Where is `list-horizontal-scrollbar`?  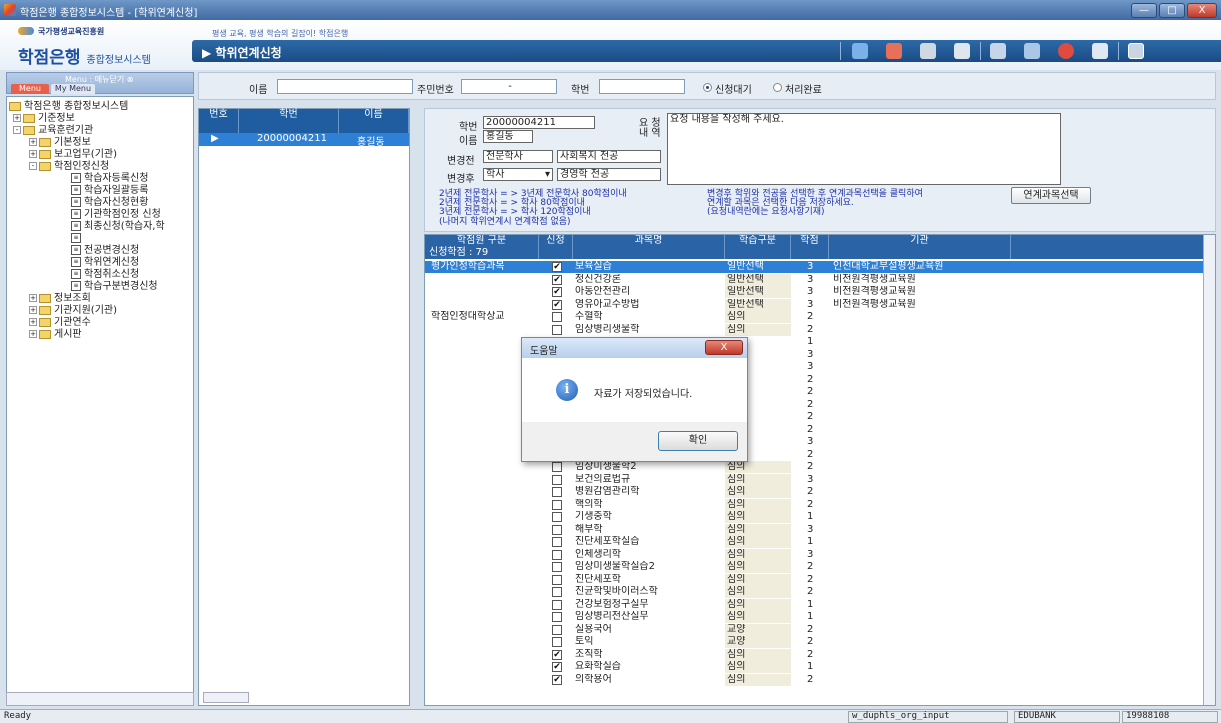
list-horizontal-scrollbar is located at coordinates (226, 697).